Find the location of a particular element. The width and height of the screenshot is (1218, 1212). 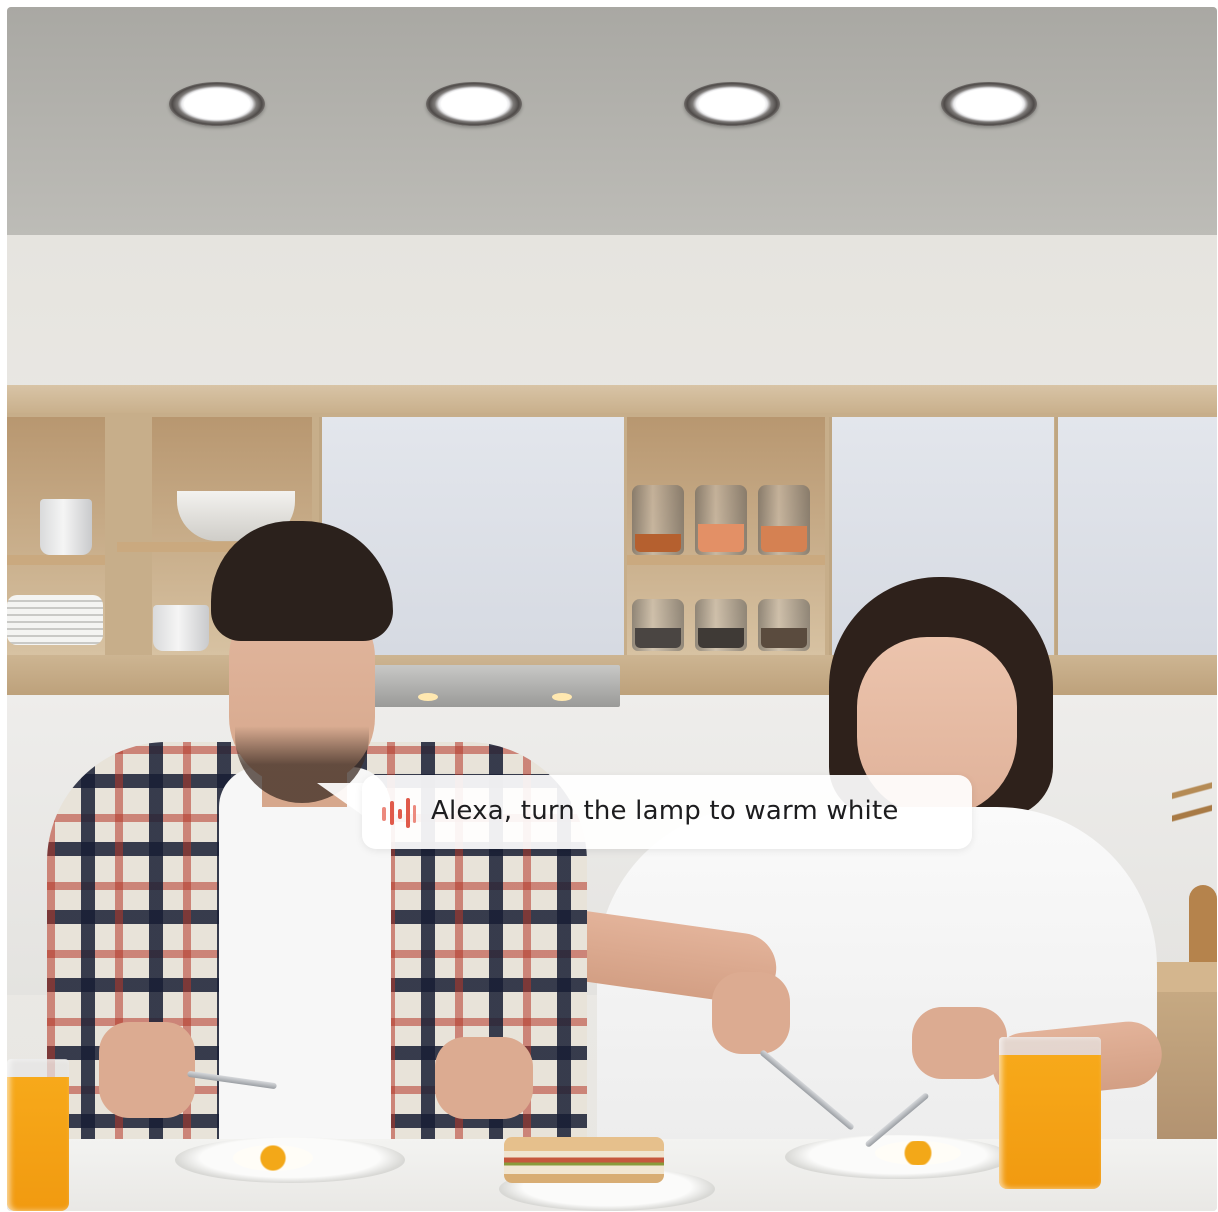

dried-plant is located at coordinates (1192, 817).